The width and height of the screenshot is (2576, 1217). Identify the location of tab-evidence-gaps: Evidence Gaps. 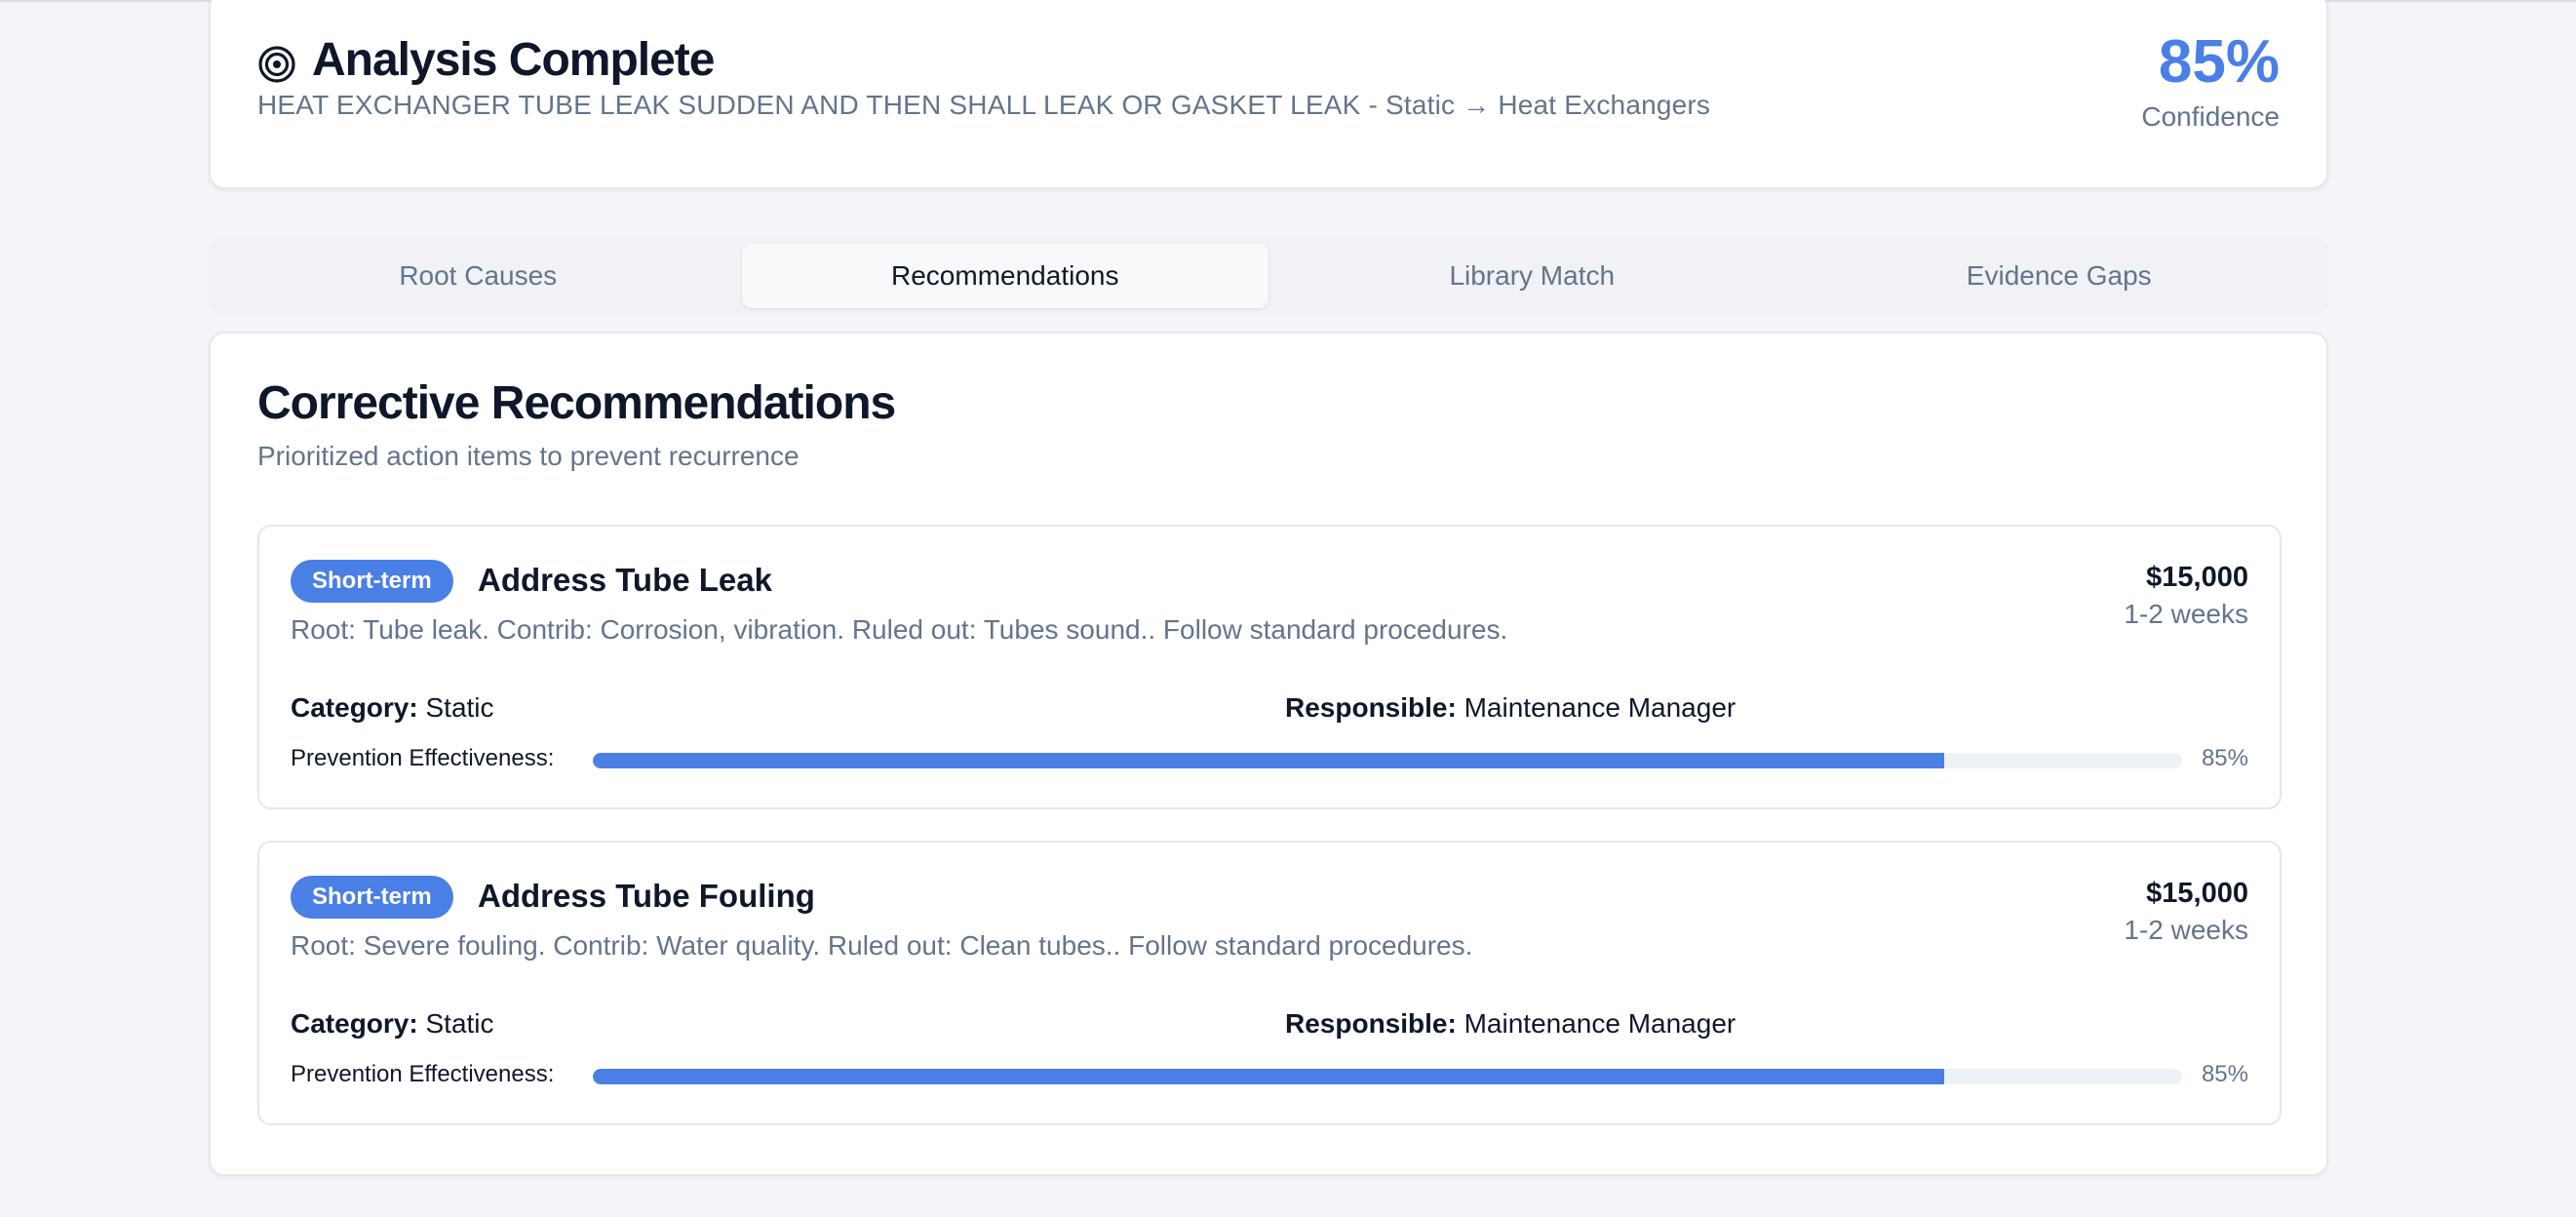
(2059, 276).